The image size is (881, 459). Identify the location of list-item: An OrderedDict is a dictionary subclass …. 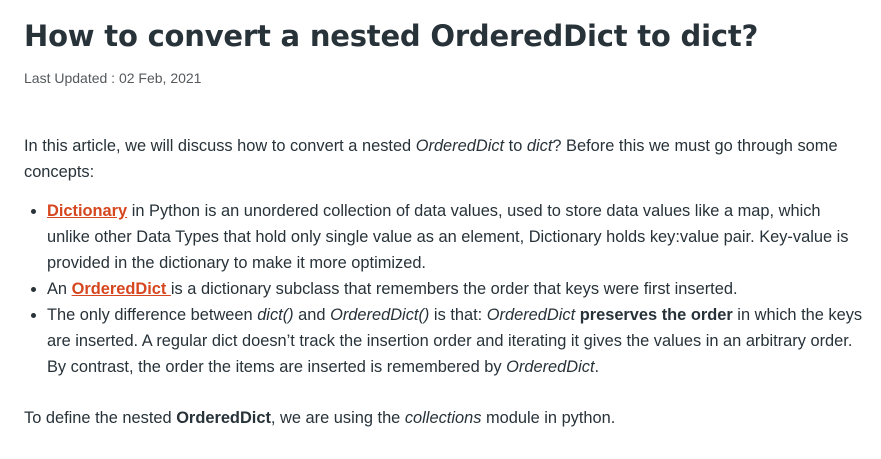
(457, 289).